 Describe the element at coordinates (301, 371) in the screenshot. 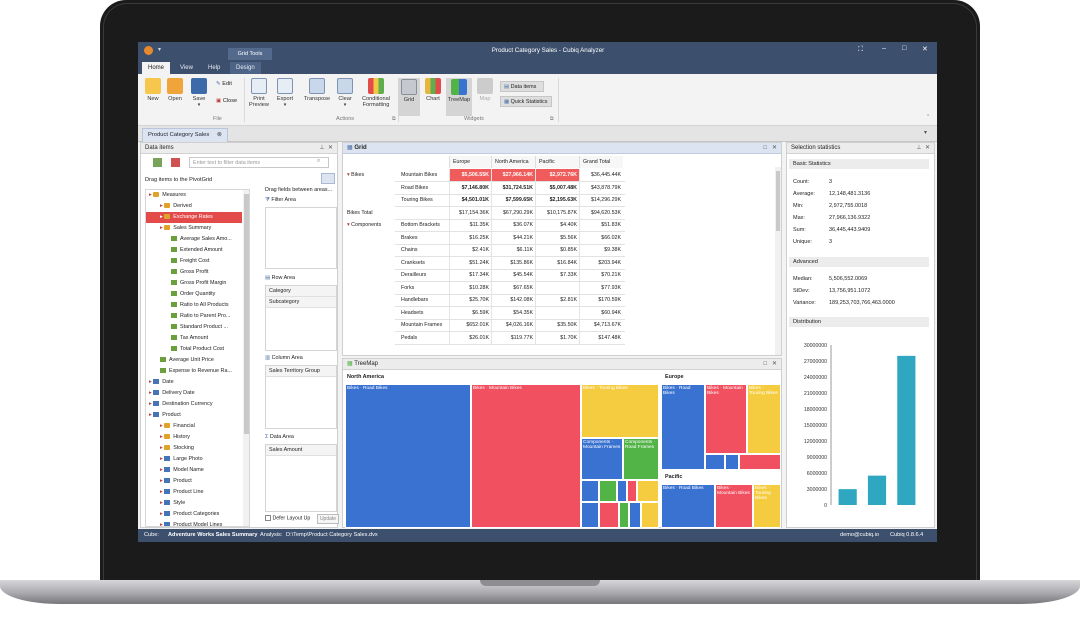

I see `column-field-sales-territory: Sales Territory Group` at that location.